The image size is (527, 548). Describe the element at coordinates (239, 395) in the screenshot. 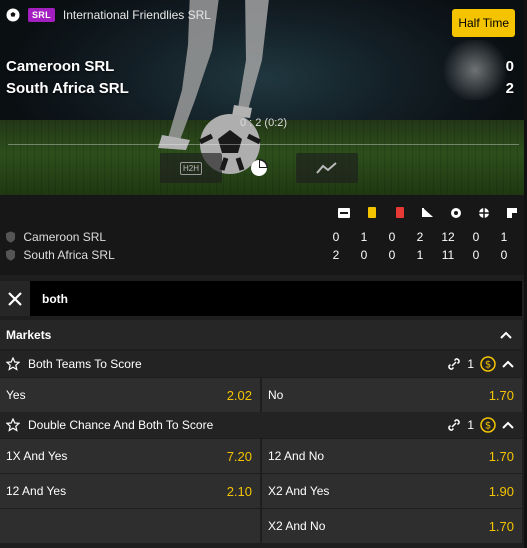

I see `outcome-price: 2.02` at that location.